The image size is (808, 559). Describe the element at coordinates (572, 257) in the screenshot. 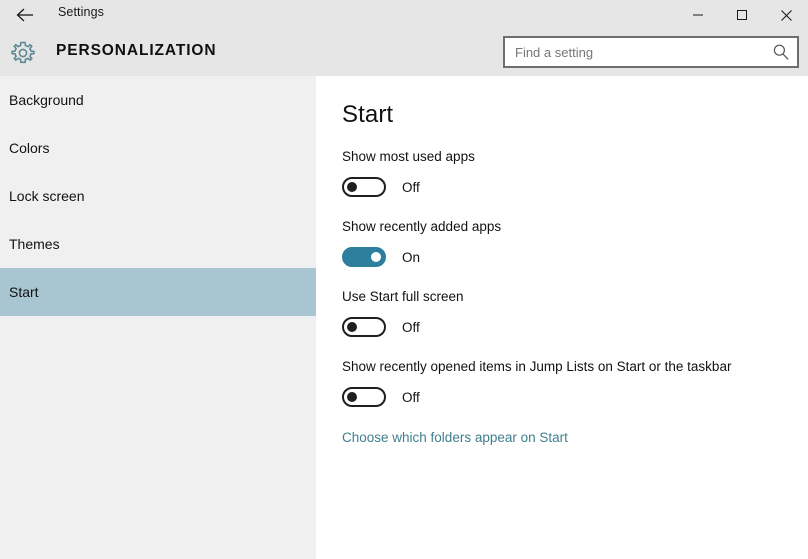

I see `toggle-row: On` at that location.